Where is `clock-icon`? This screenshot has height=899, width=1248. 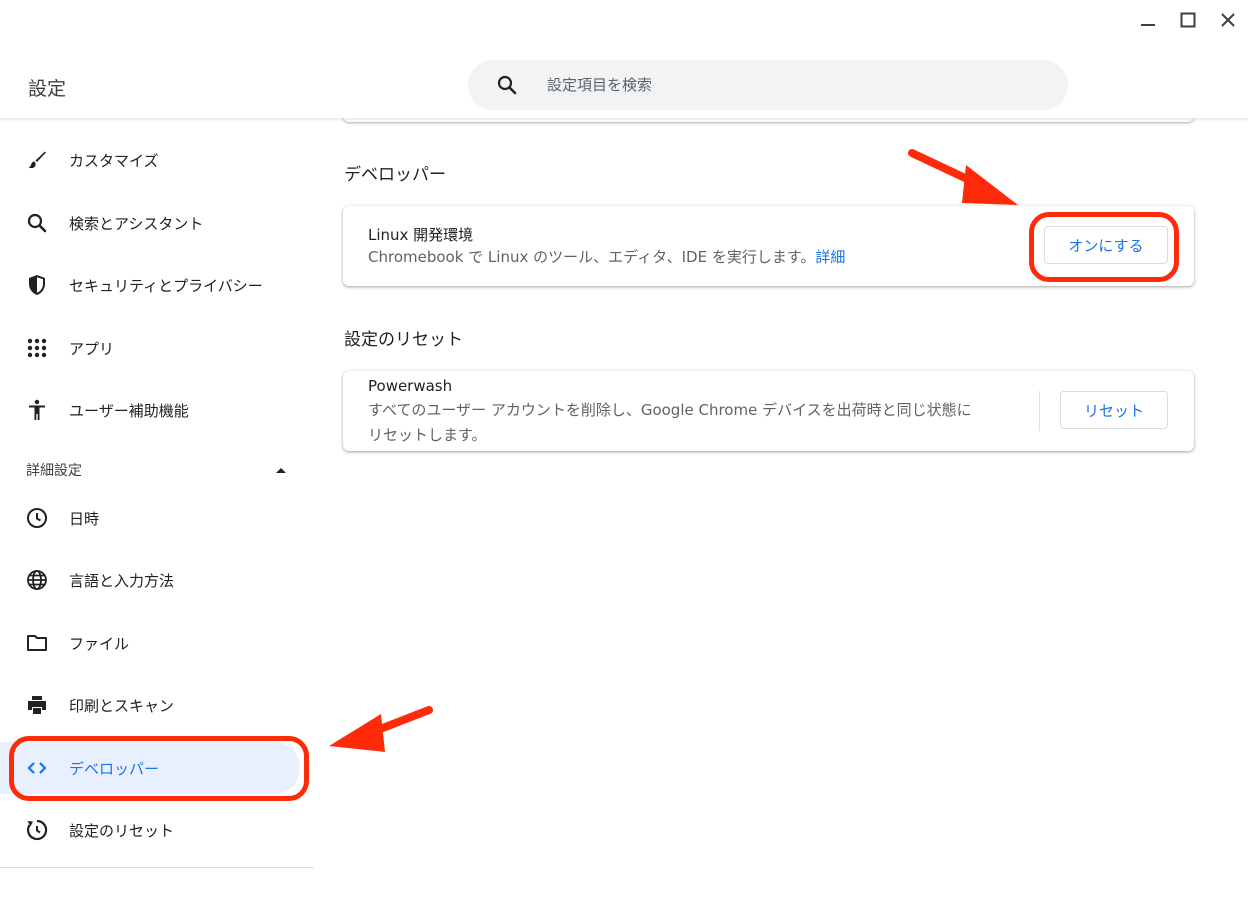 clock-icon is located at coordinates (37, 518).